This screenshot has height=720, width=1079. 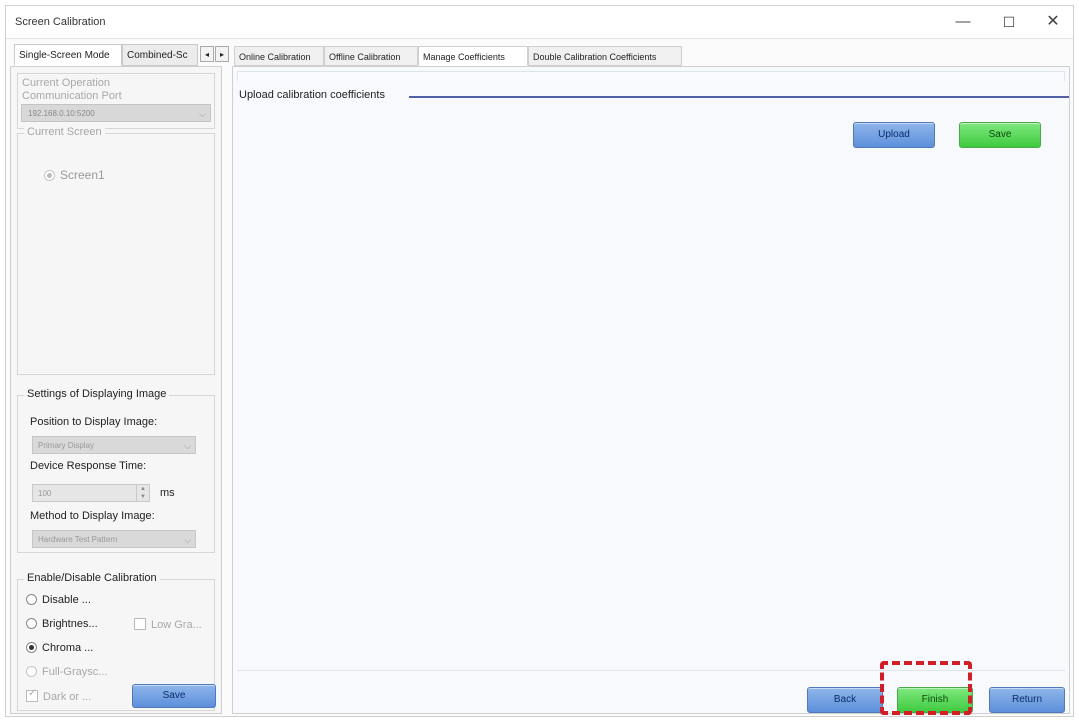 What do you see at coordinates (926, 688) in the screenshot?
I see `finish-highlight-annotation` at bounding box center [926, 688].